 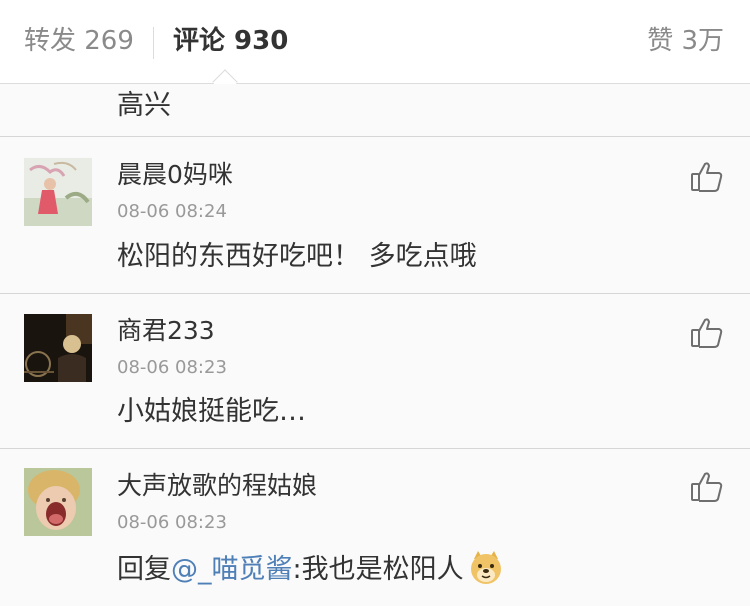 What do you see at coordinates (232, 569) in the screenshot?
I see `user-mention-link: @_喵觅酱` at bounding box center [232, 569].